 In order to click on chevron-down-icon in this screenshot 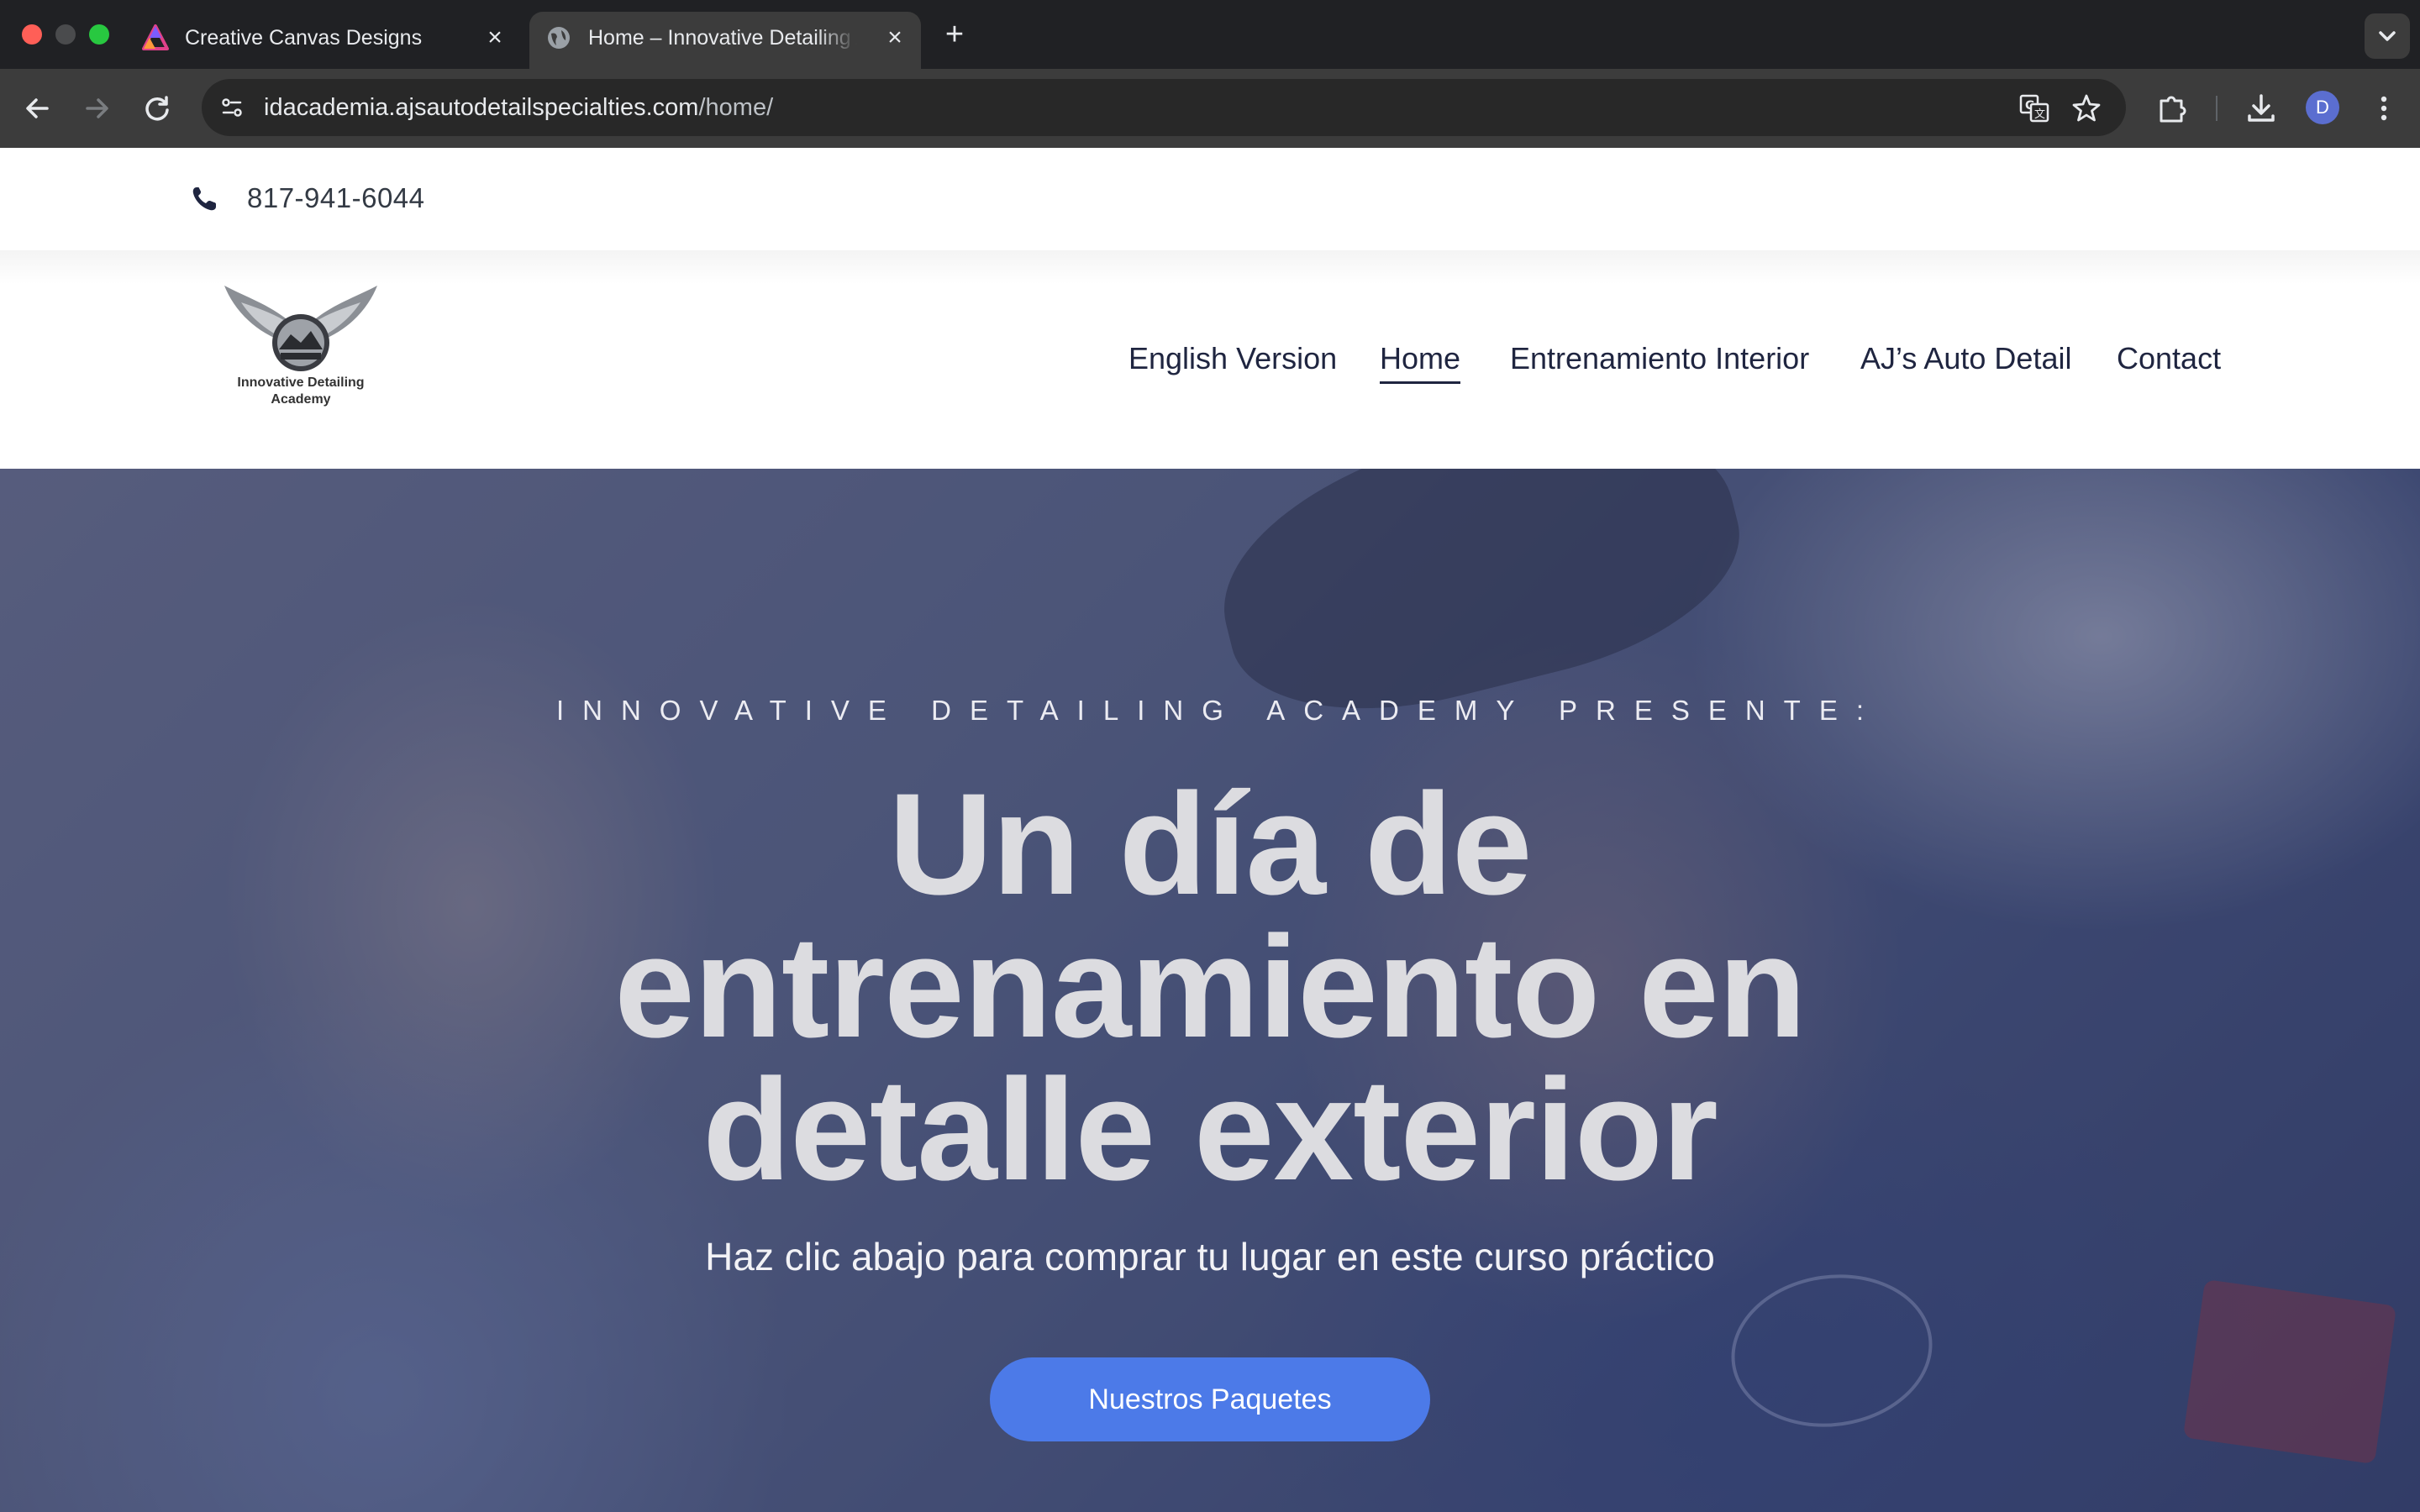, I will do `click(2388, 36)`.